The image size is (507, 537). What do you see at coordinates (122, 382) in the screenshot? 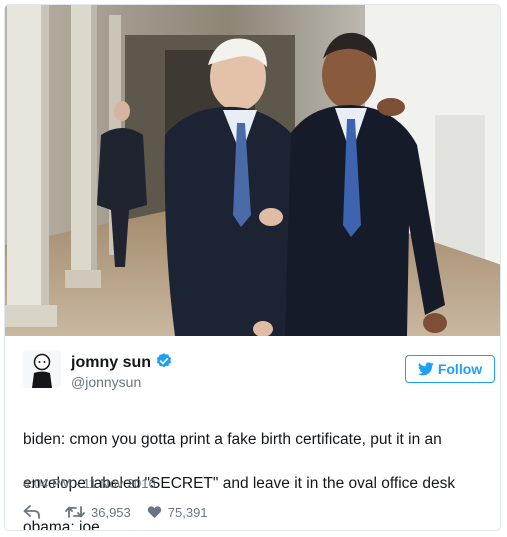
I see `handle: @jonnysun` at bounding box center [122, 382].